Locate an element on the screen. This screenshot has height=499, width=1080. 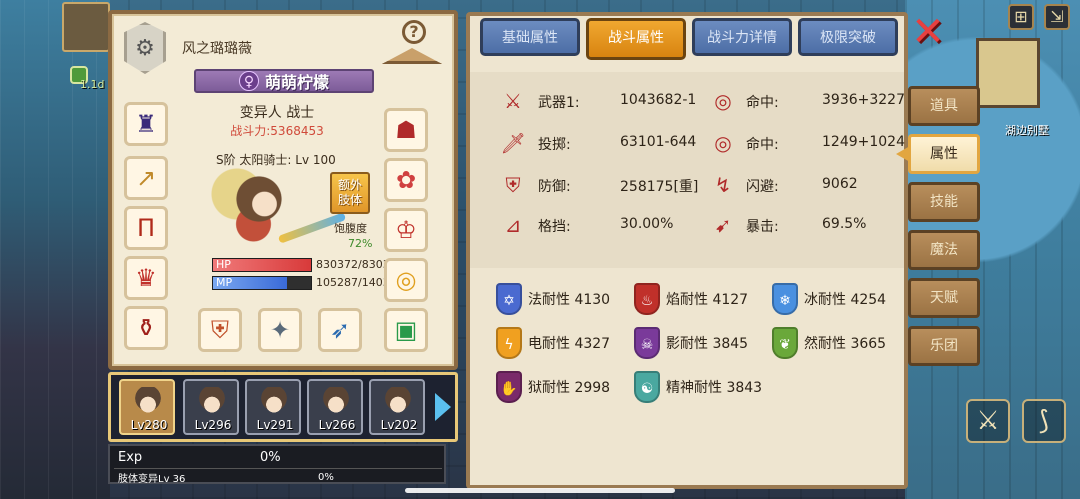
stat-label: 武器1: is located at coordinates (559, 103).